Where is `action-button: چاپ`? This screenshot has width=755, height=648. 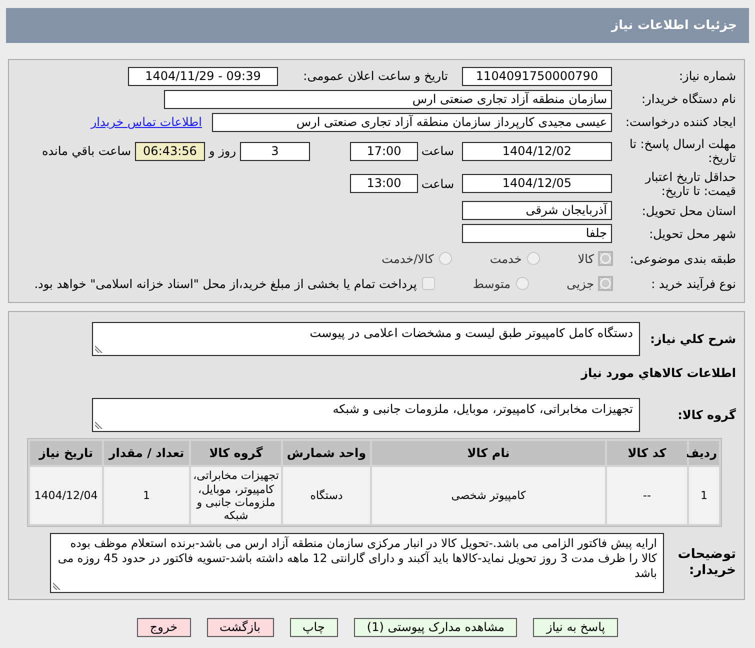 action-button: چاپ is located at coordinates (314, 628).